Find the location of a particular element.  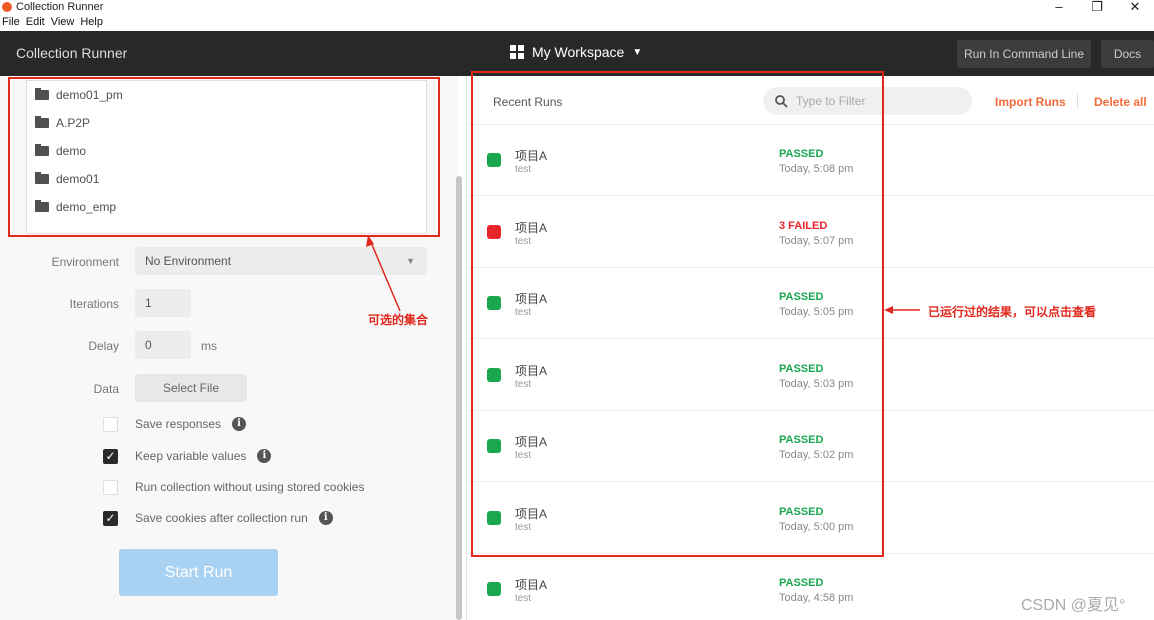

watermark: CSDN @夏见° is located at coordinates (1073, 605).